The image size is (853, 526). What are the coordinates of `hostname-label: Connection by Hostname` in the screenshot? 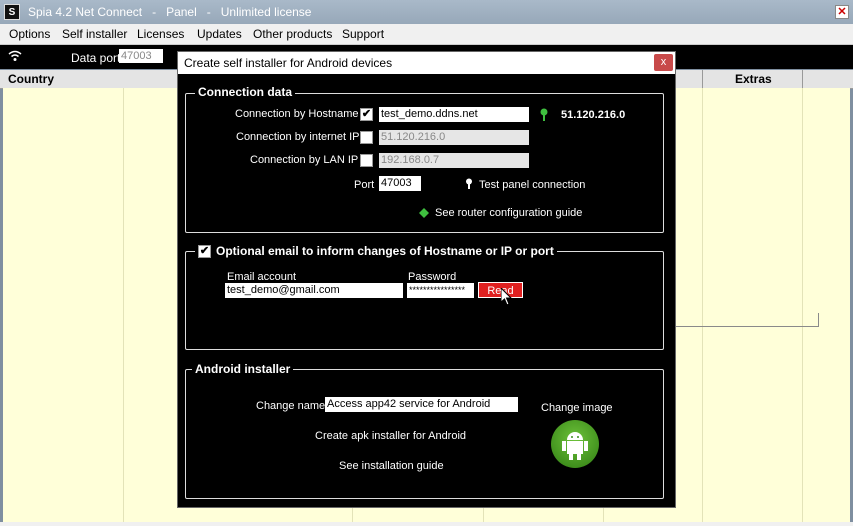 It's located at (297, 114).